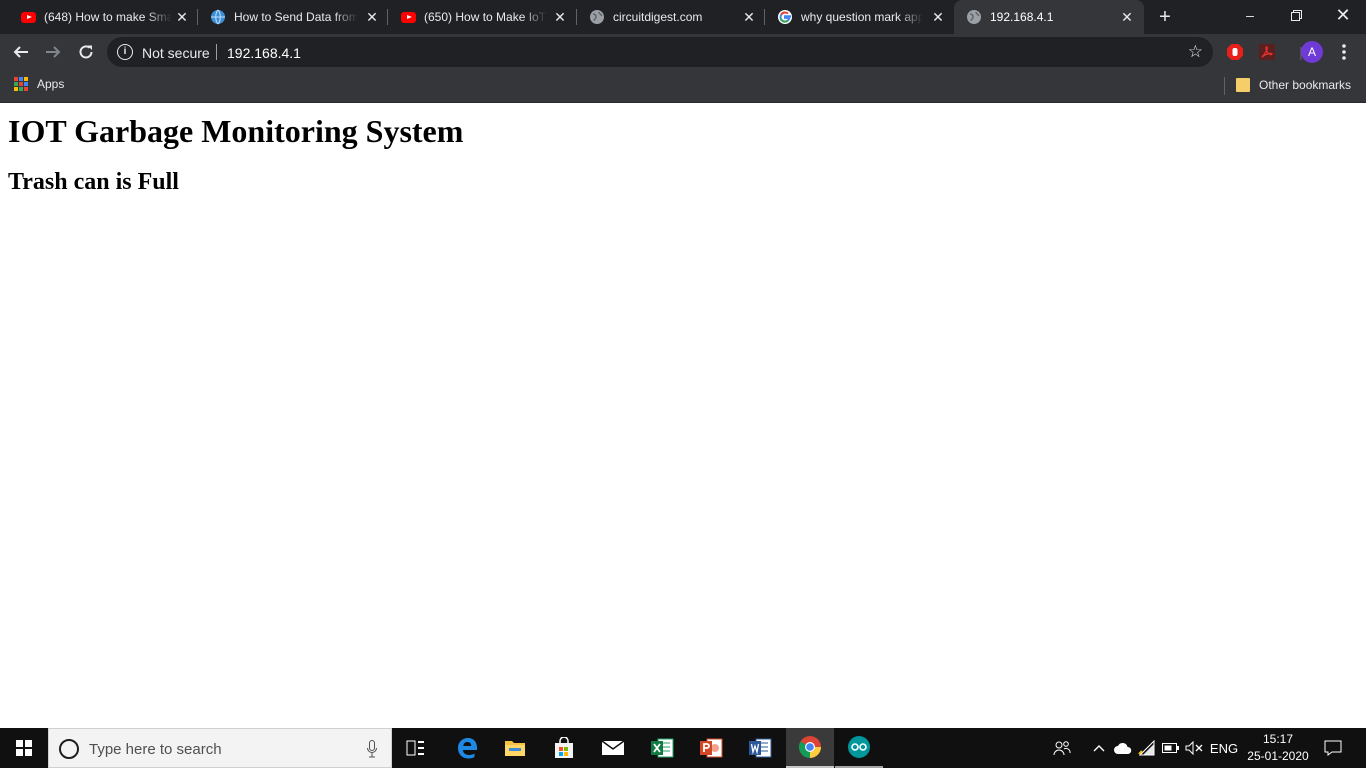  I want to click on address-bar: i Not secure 192.168.4.1 ☆, so click(660, 52).